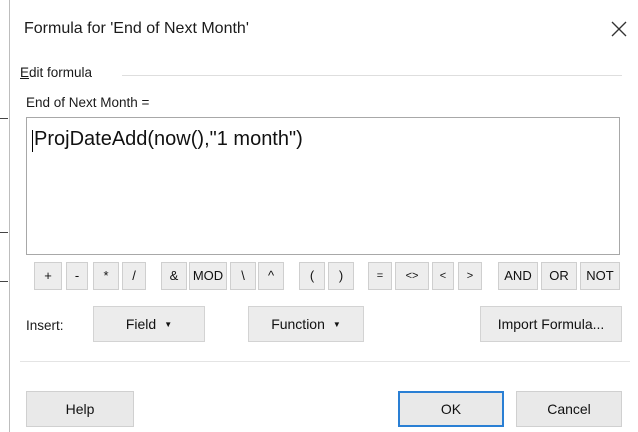 The width and height of the screenshot is (638, 432). What do you see at coordinates (32, 141) in the screenshot?
I see `text-caret` at bounding box center [32, 141].